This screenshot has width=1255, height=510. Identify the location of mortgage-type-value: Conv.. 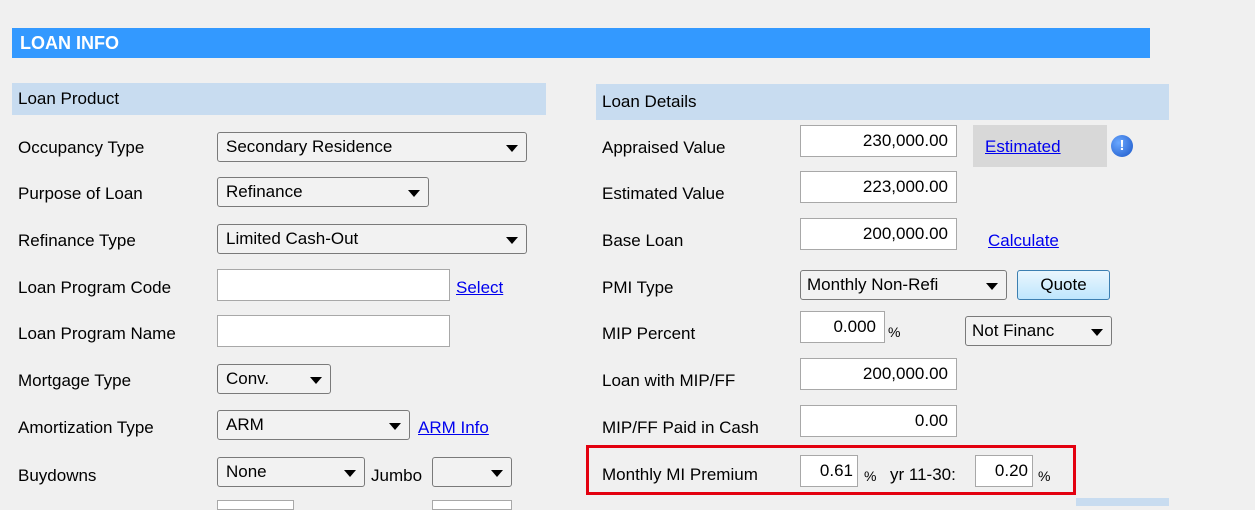
(248, 378).